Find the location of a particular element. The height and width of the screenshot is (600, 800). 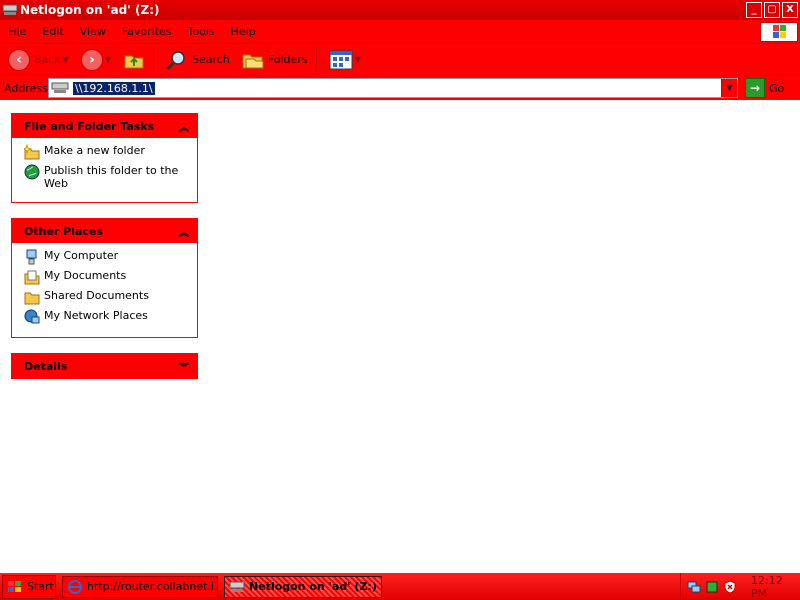

panel-title: File and Folder Tasks is located at coordinates (89, 126).